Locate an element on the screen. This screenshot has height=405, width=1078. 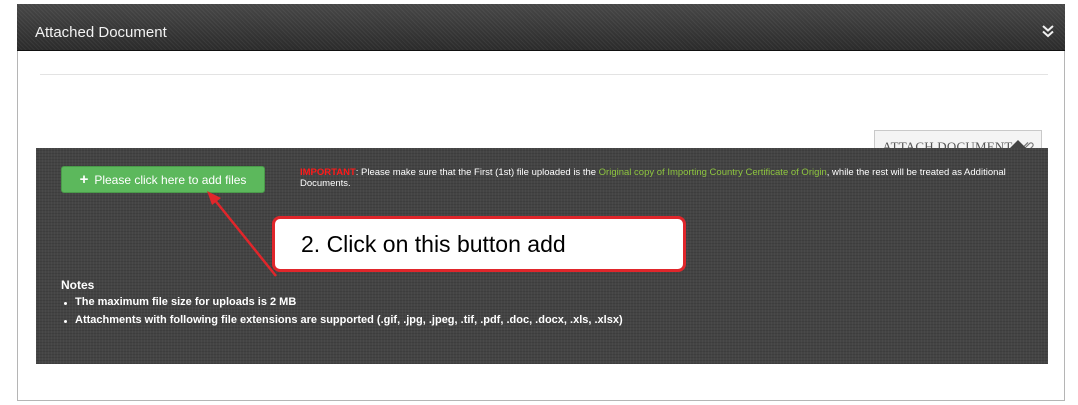
callout-text: 2. Click on this button add is located at coordinates (433, 243).